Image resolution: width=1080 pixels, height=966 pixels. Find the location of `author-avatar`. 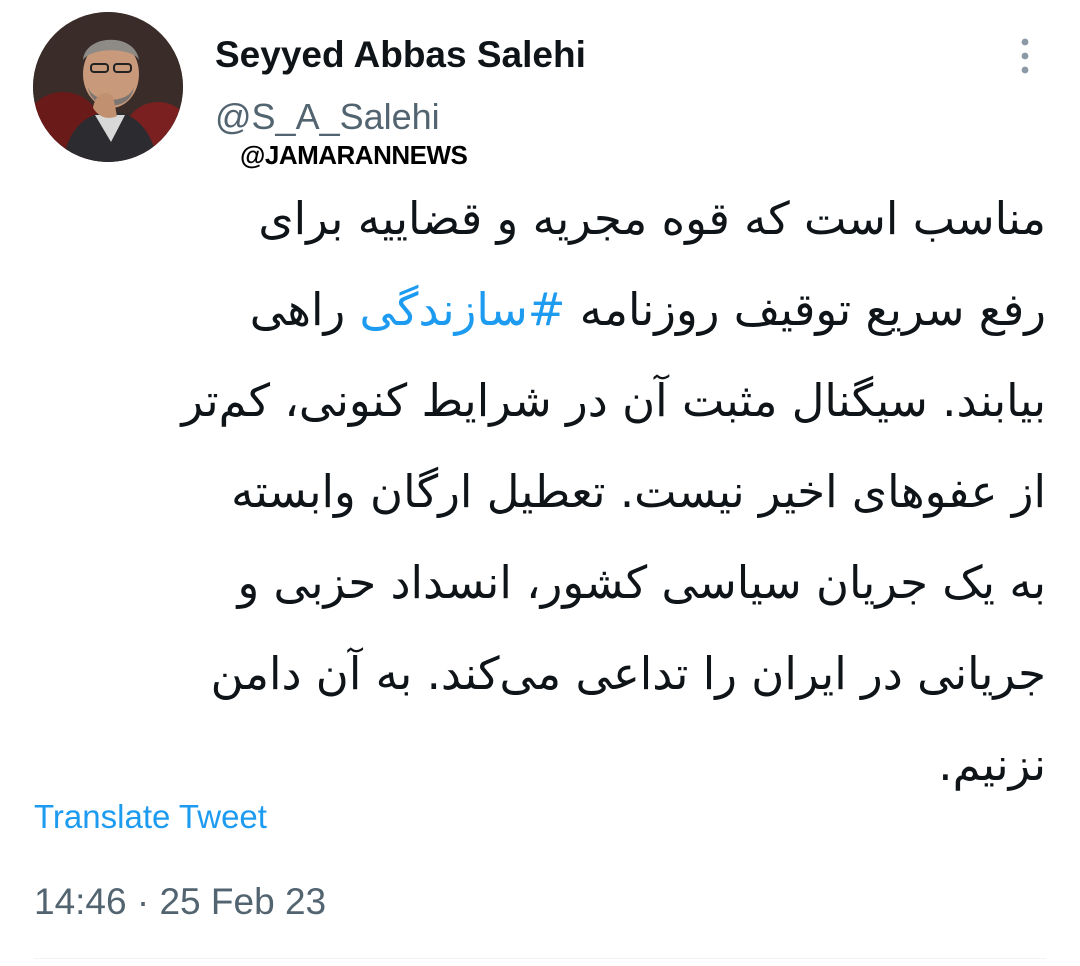

author-avatar is located at coordinates (108, 87).